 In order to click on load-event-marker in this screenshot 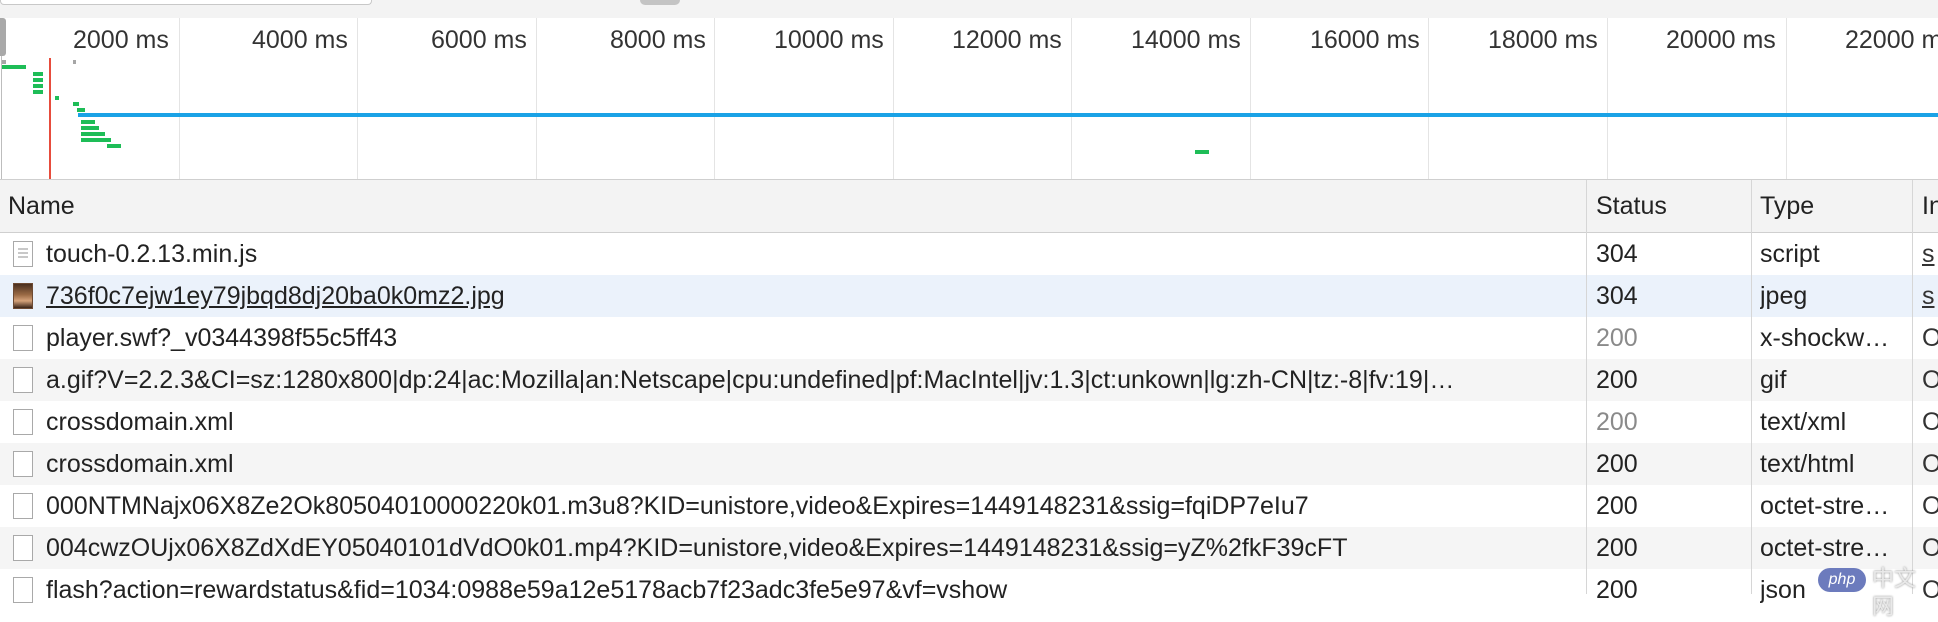, I will do `click(50, 118)`.